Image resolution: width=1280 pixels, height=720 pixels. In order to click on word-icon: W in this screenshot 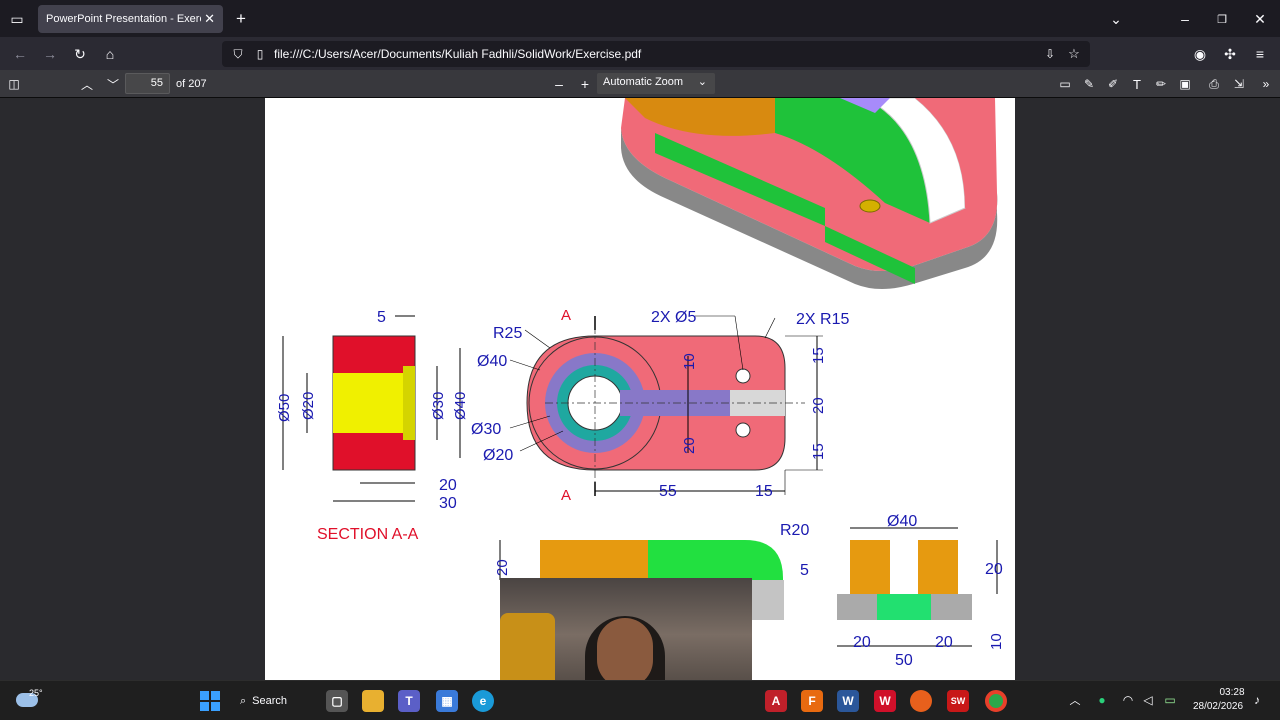, I will do `click(848, 701)`.